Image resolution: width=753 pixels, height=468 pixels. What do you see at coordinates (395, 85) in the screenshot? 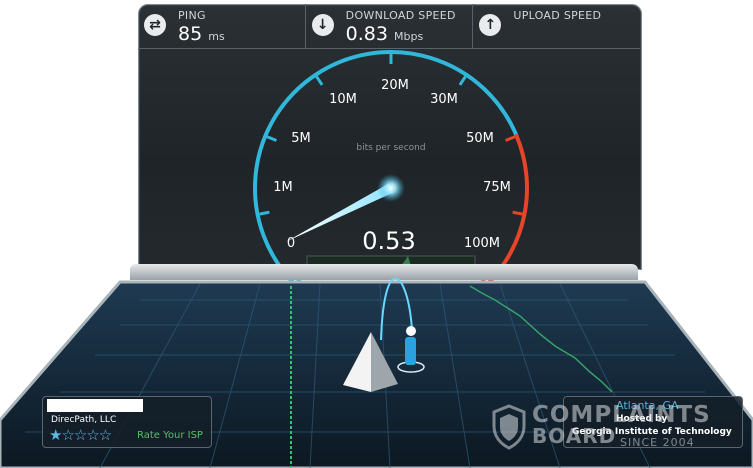
I see `scale-label-20m: 20M` at bounding box center [395, 85].